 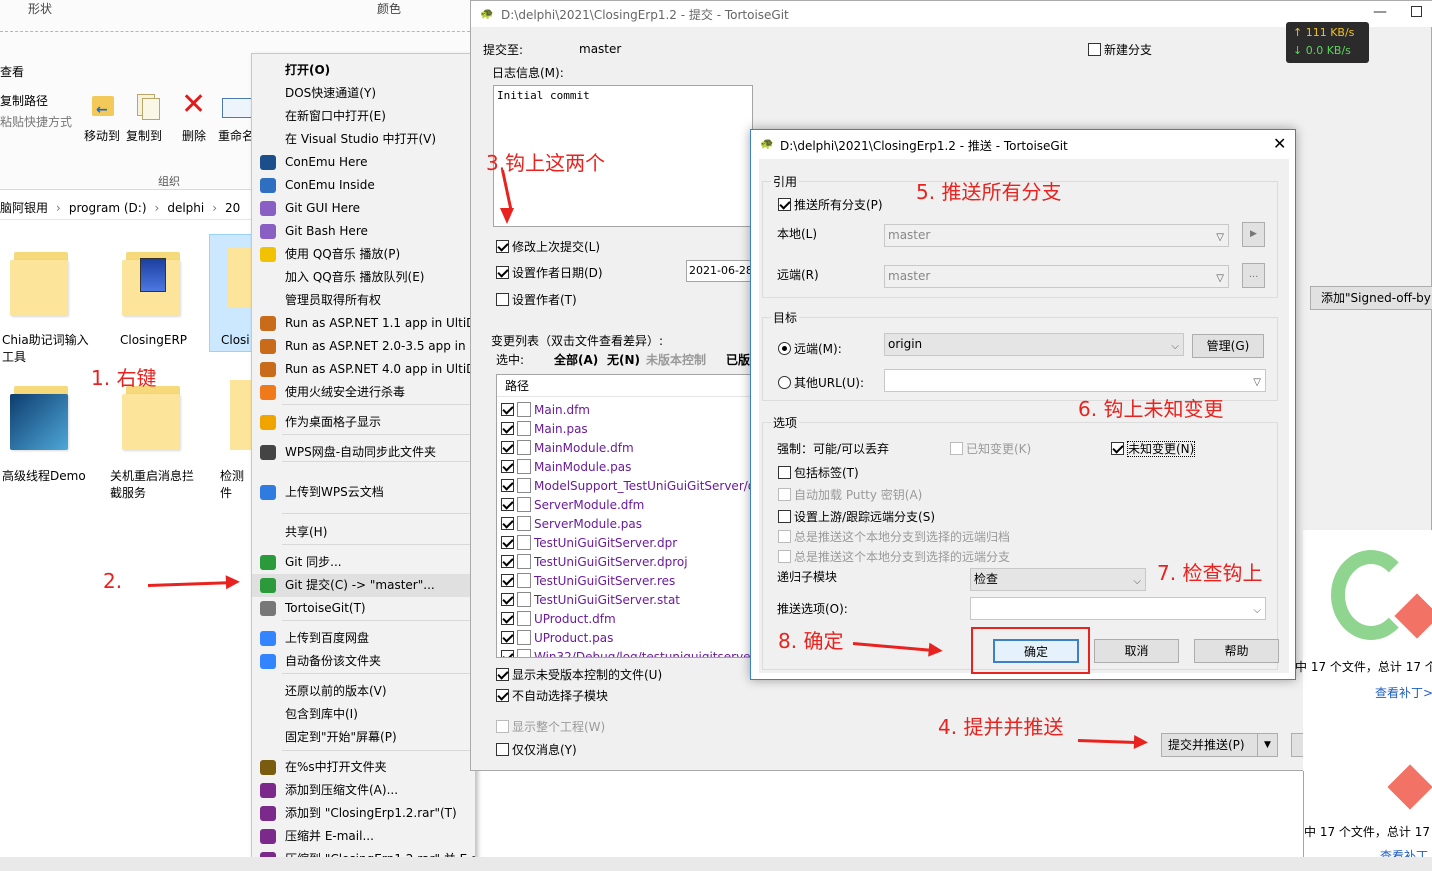 I want to click on signed-off-button: 添加"Signed-off-by", so click(x=1371, y=298).